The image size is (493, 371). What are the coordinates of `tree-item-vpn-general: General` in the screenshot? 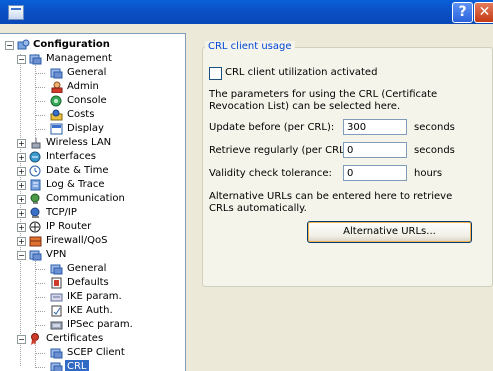 It's located at (92, 269).